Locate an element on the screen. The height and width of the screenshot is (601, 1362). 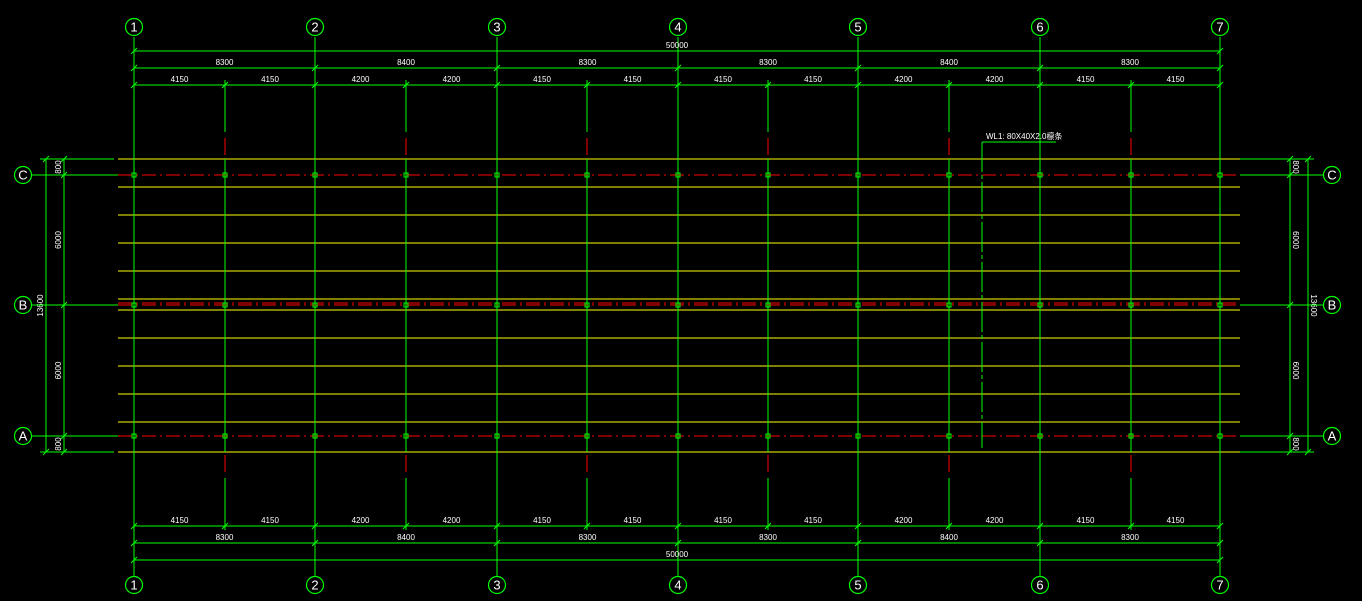
column-axis-bubble-bottom-5-label: 5 is located at coordinates (857, 585).